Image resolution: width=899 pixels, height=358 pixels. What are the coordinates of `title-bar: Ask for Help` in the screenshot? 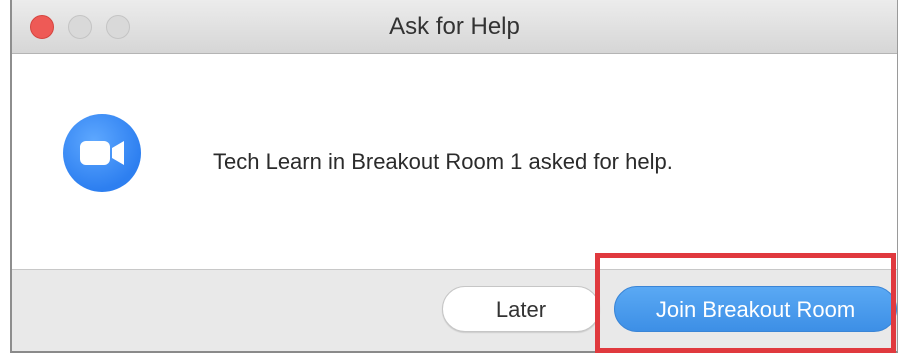 It's located at (454, 27).